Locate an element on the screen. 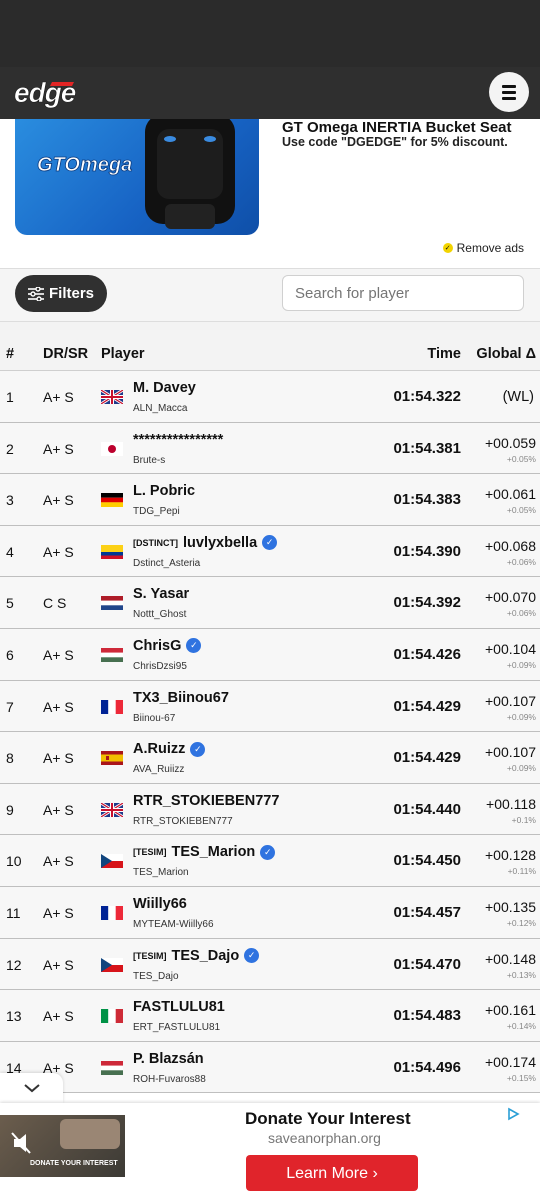  lap-time: 01:54.440 is located at coordinates (427, 809).